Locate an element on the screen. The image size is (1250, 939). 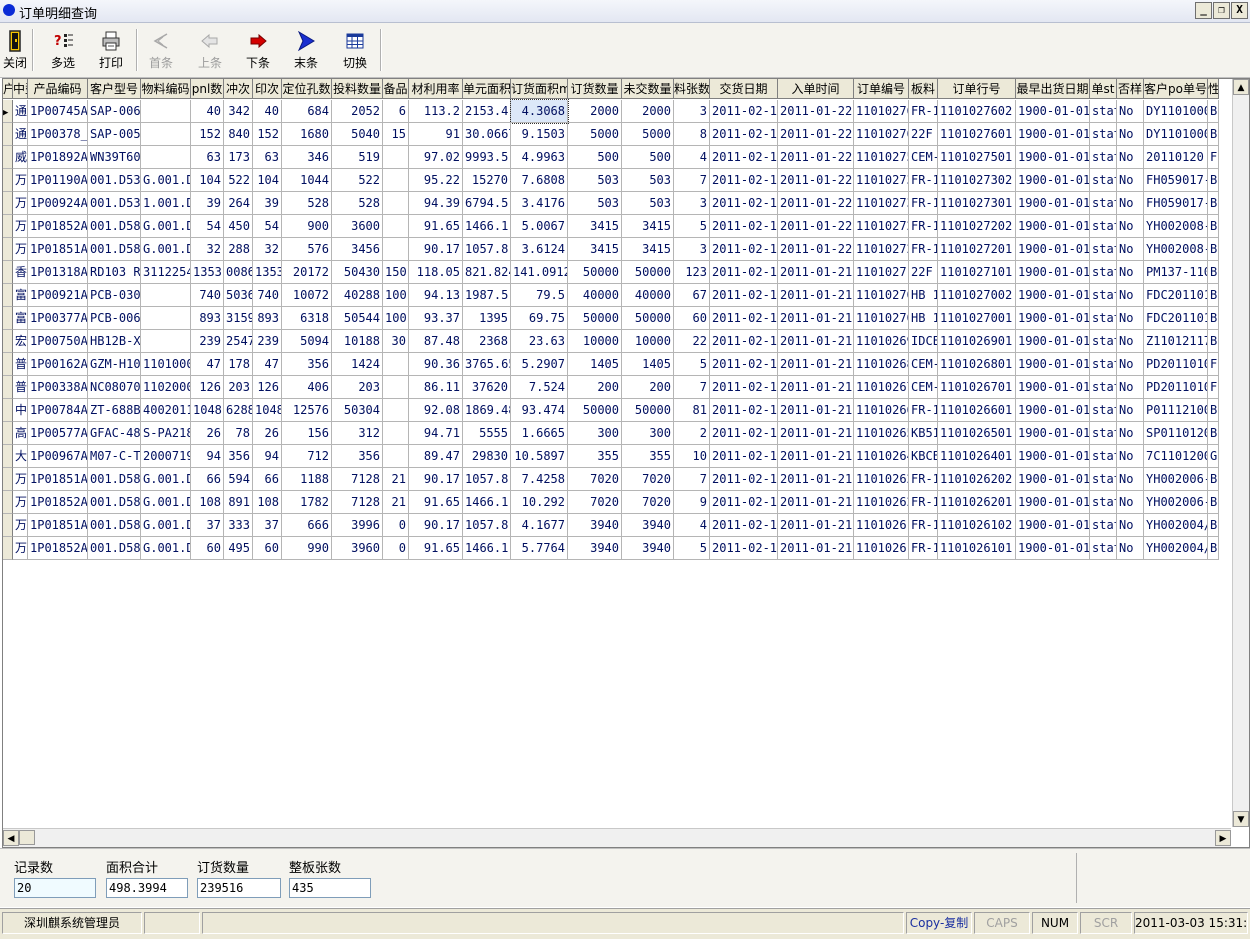
table-cell: 1101027501 is located at coordinates (977, 157).